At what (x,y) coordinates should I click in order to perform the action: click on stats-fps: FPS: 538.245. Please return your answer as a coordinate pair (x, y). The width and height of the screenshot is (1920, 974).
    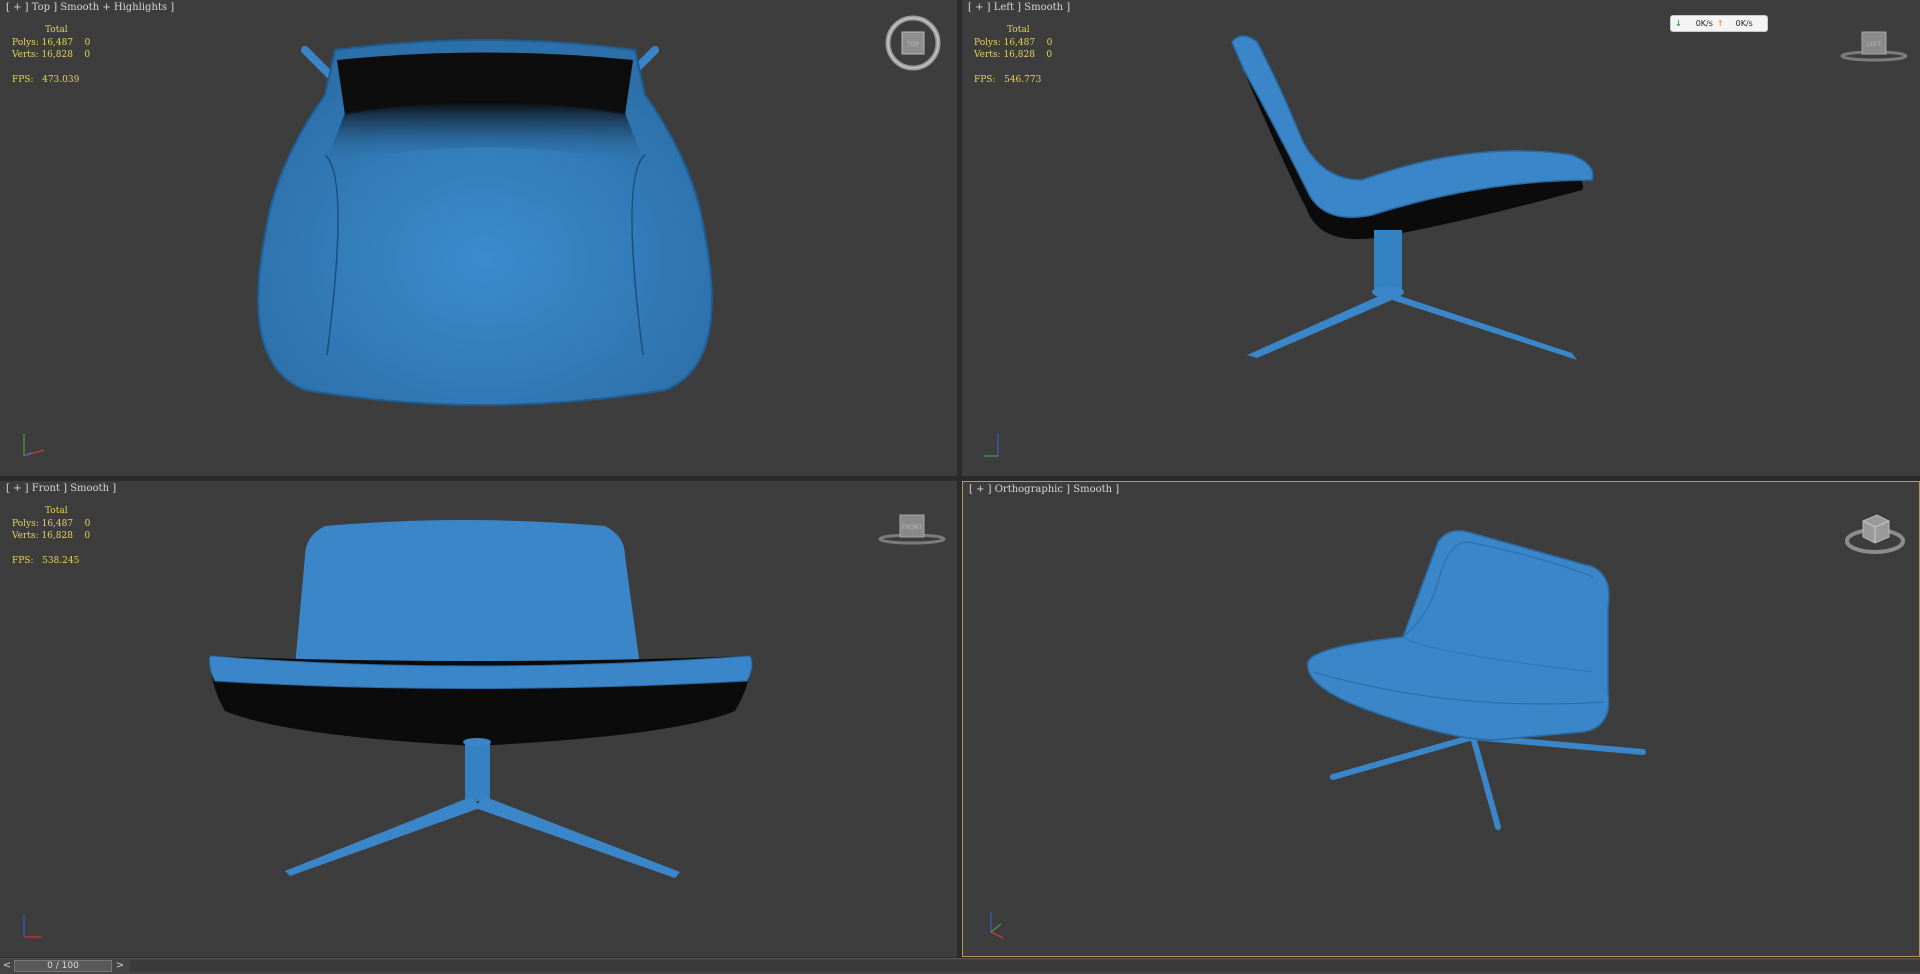
    Looking at the image, I should click on (51, 561).